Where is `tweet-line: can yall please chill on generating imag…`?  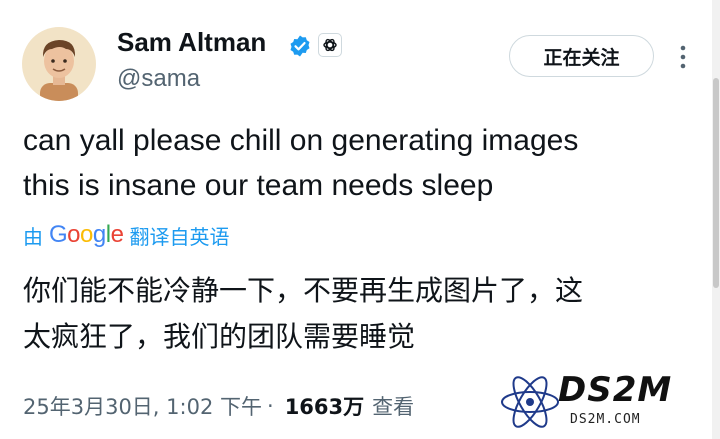
tweet-line: can yall please chill on generating imag… is located at coordinates (301, 140).